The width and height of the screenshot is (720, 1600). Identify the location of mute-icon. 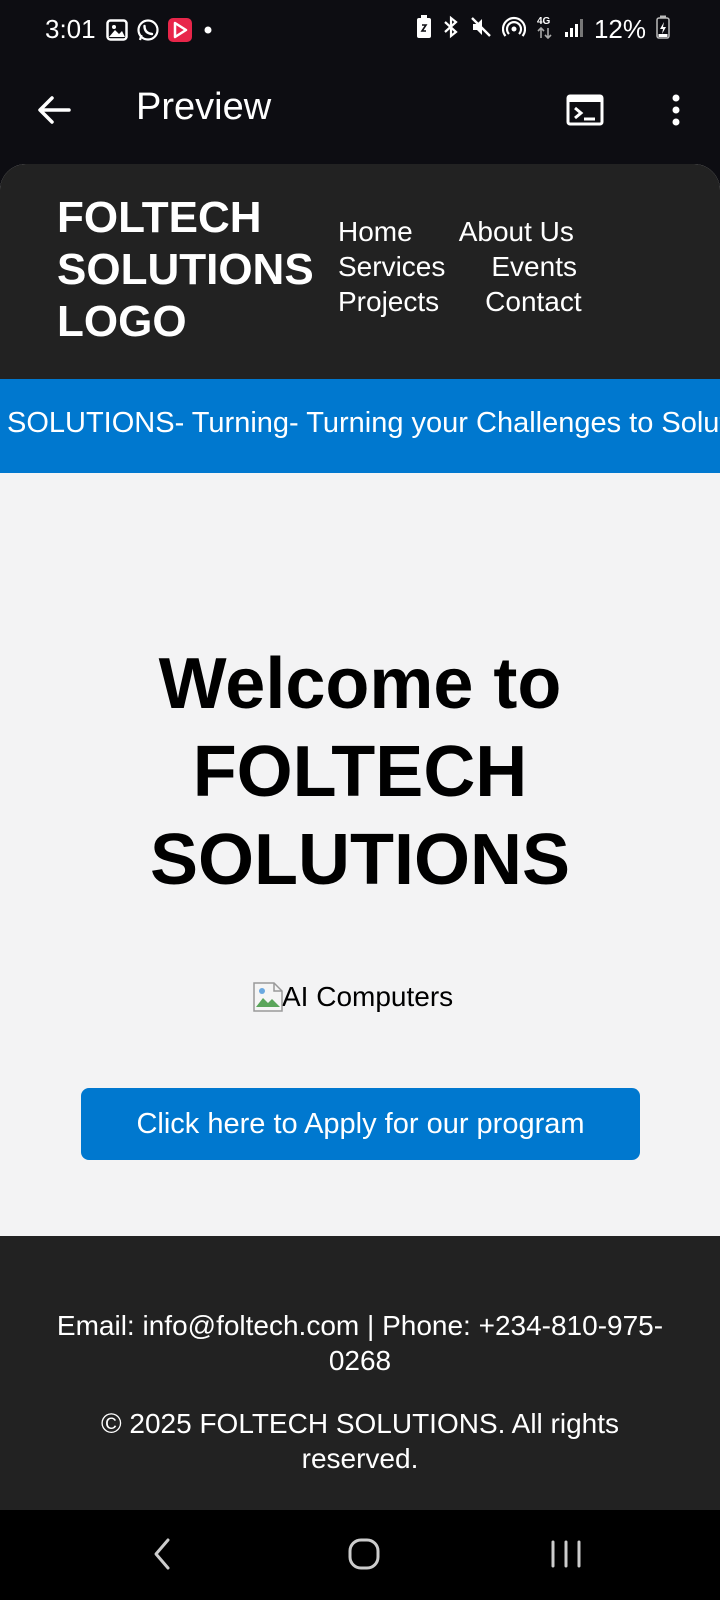
(481, 29).